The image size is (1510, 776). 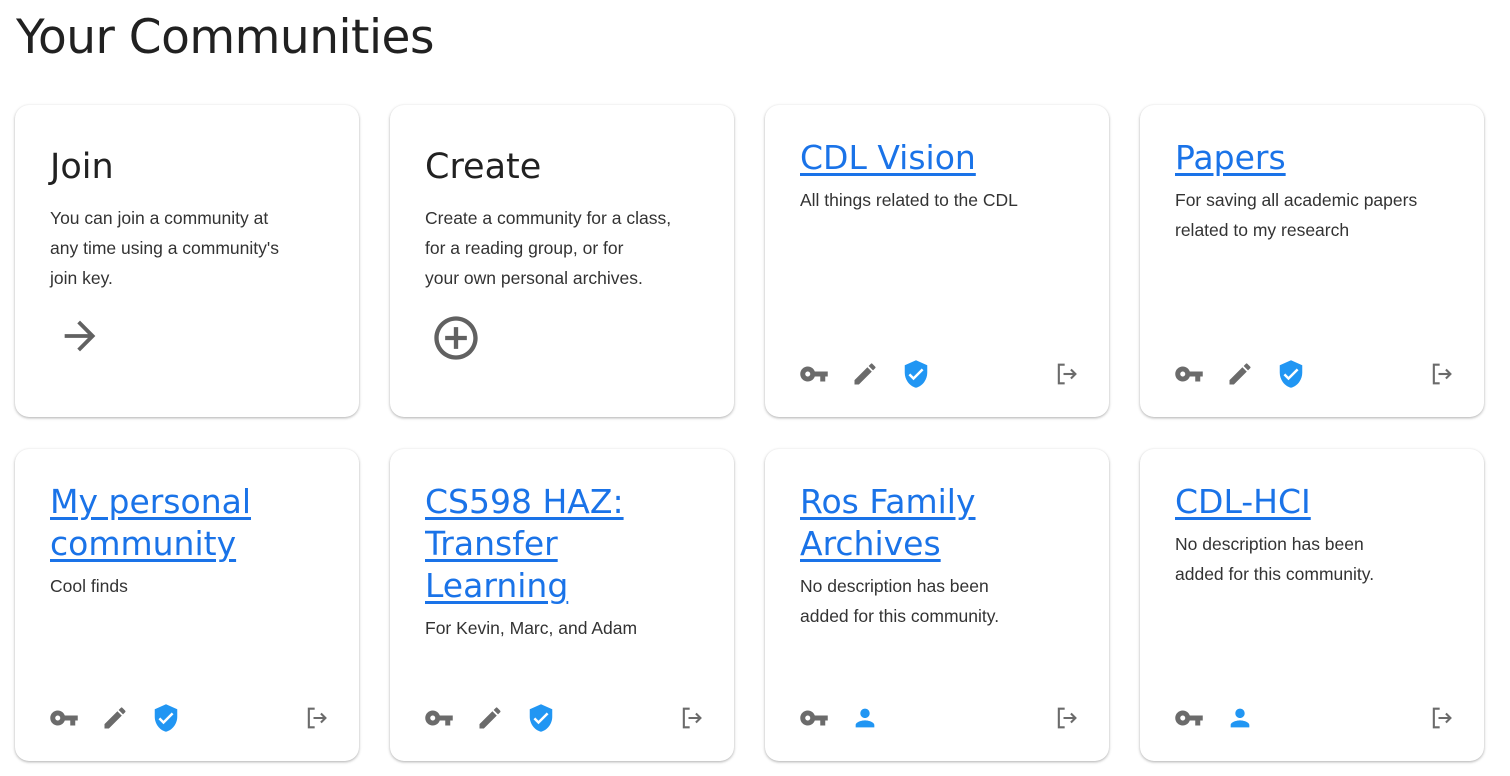 What do you see at coordinates (888, 501) in the screenshot?
I see `community-title-line: Ros Family` at bounding box center [888, 501].